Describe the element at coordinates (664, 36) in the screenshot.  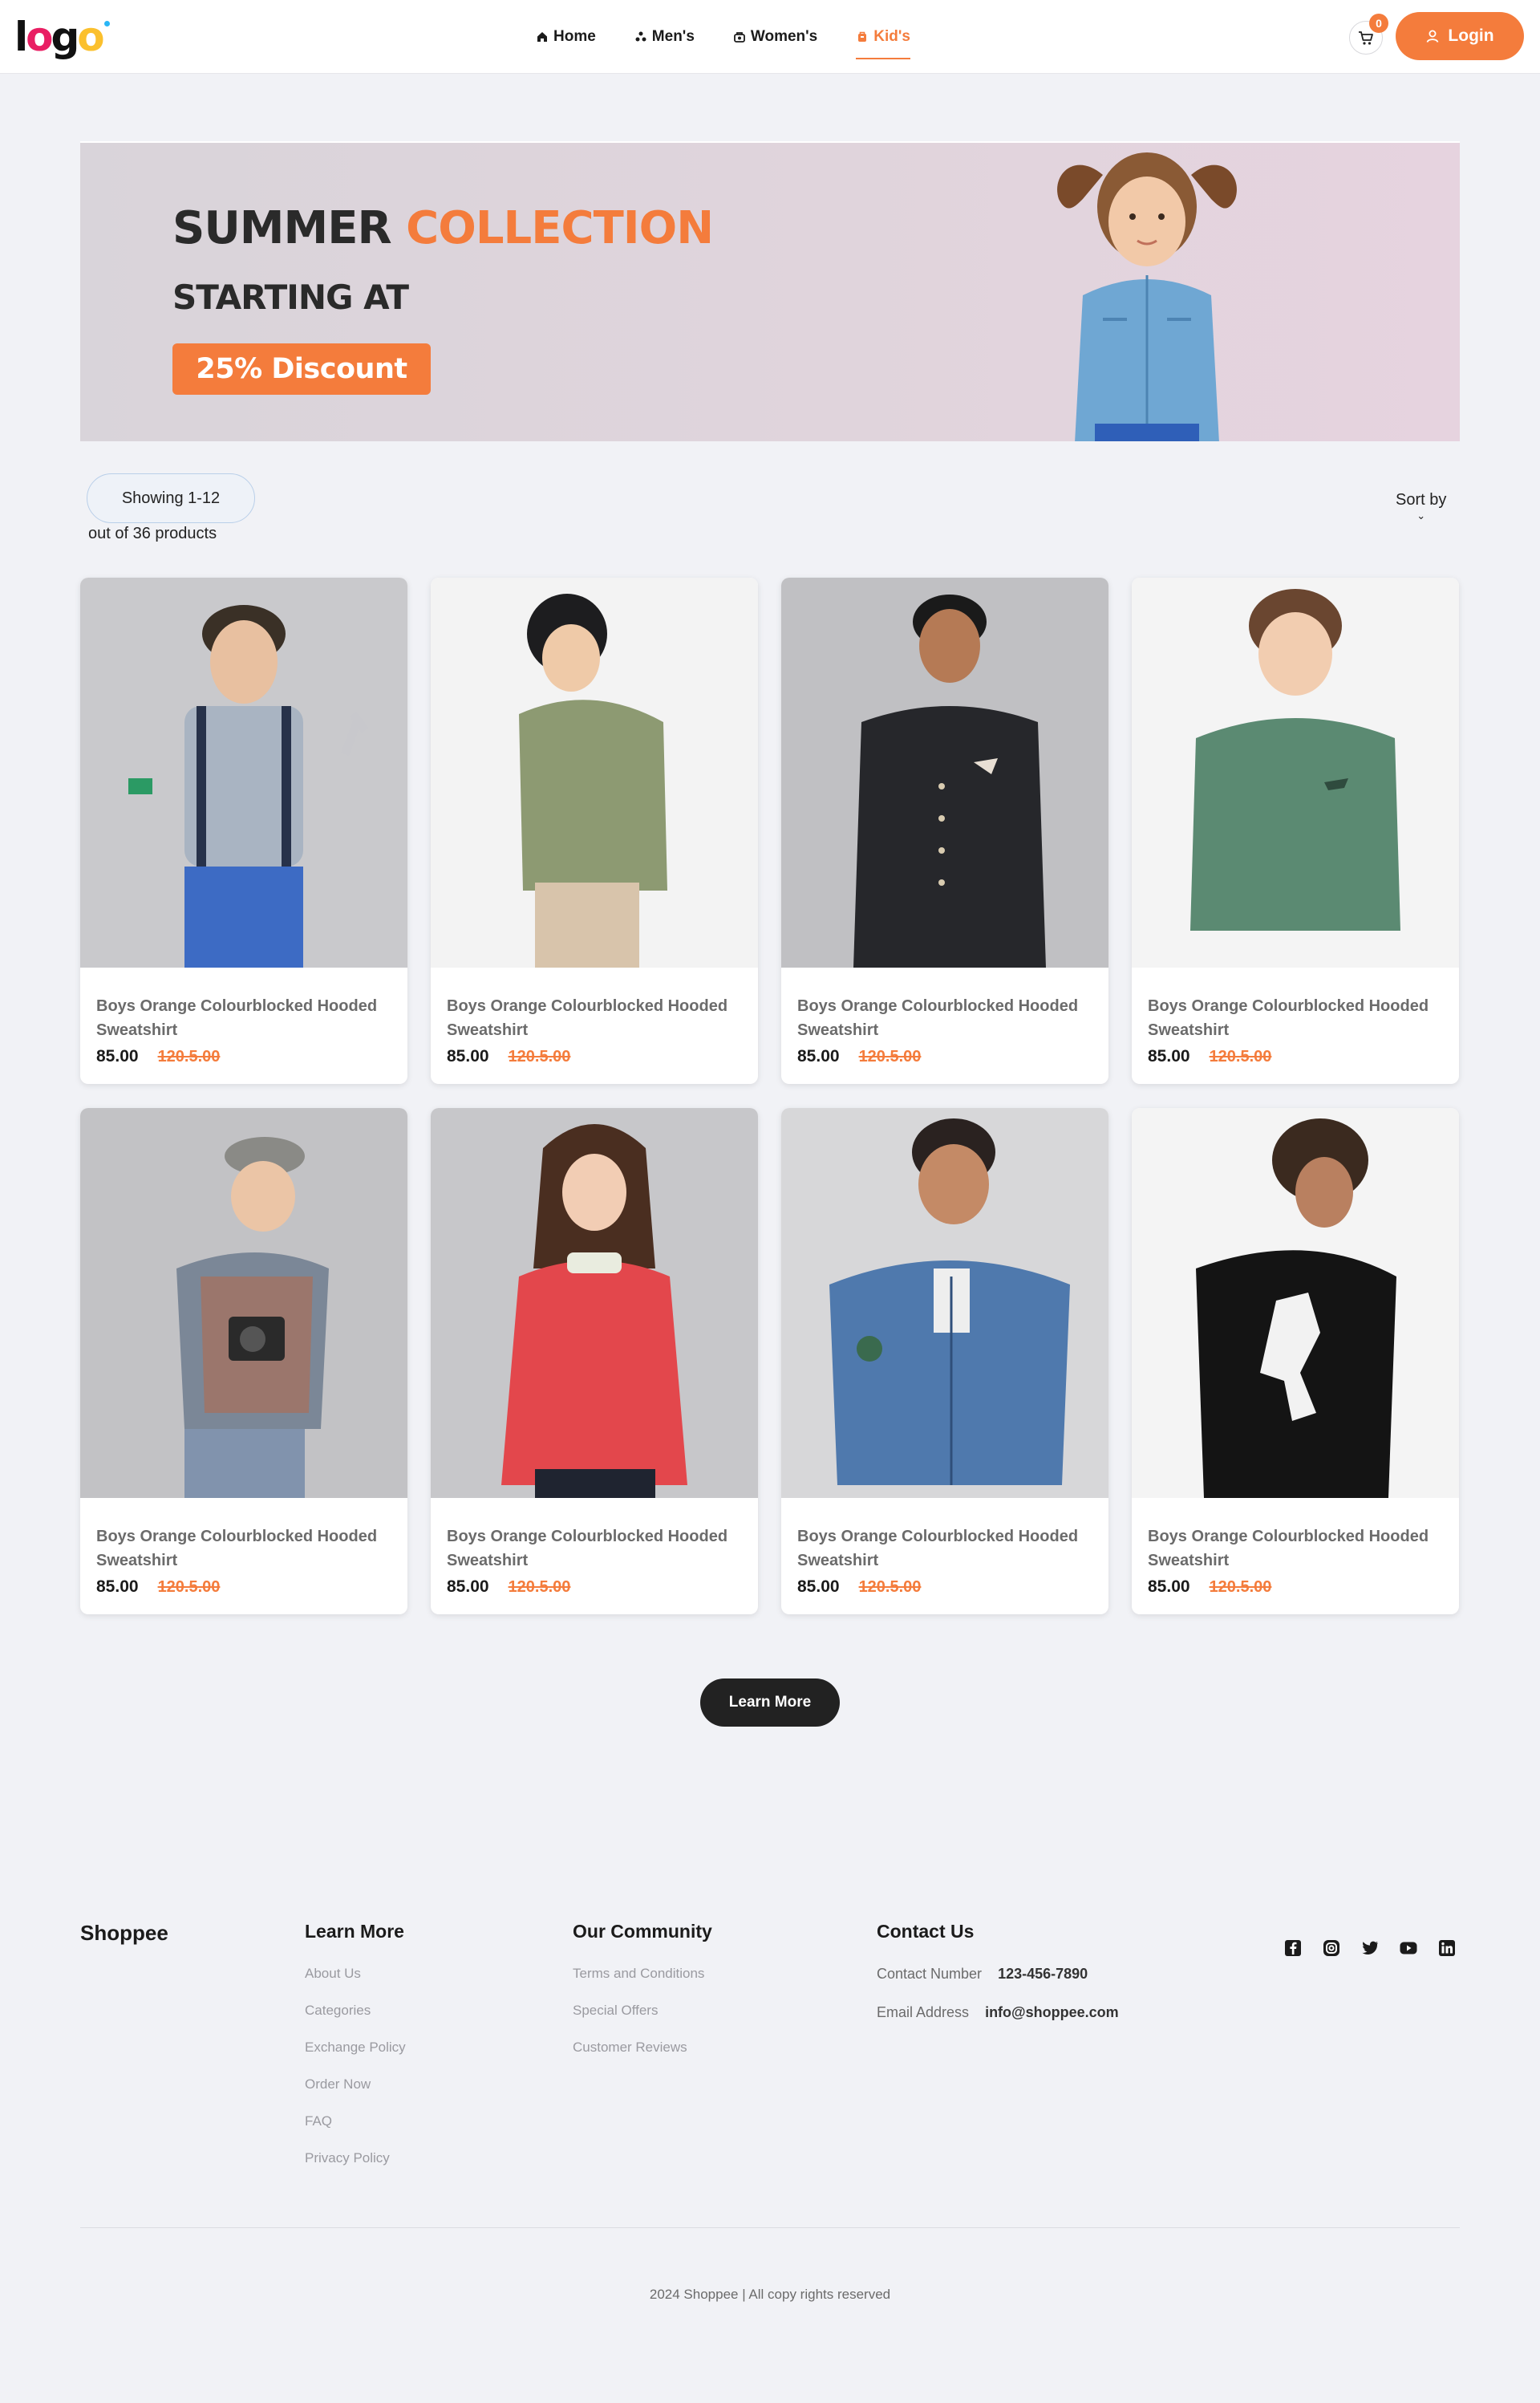
I see `nav-mens: Men's` at that location.